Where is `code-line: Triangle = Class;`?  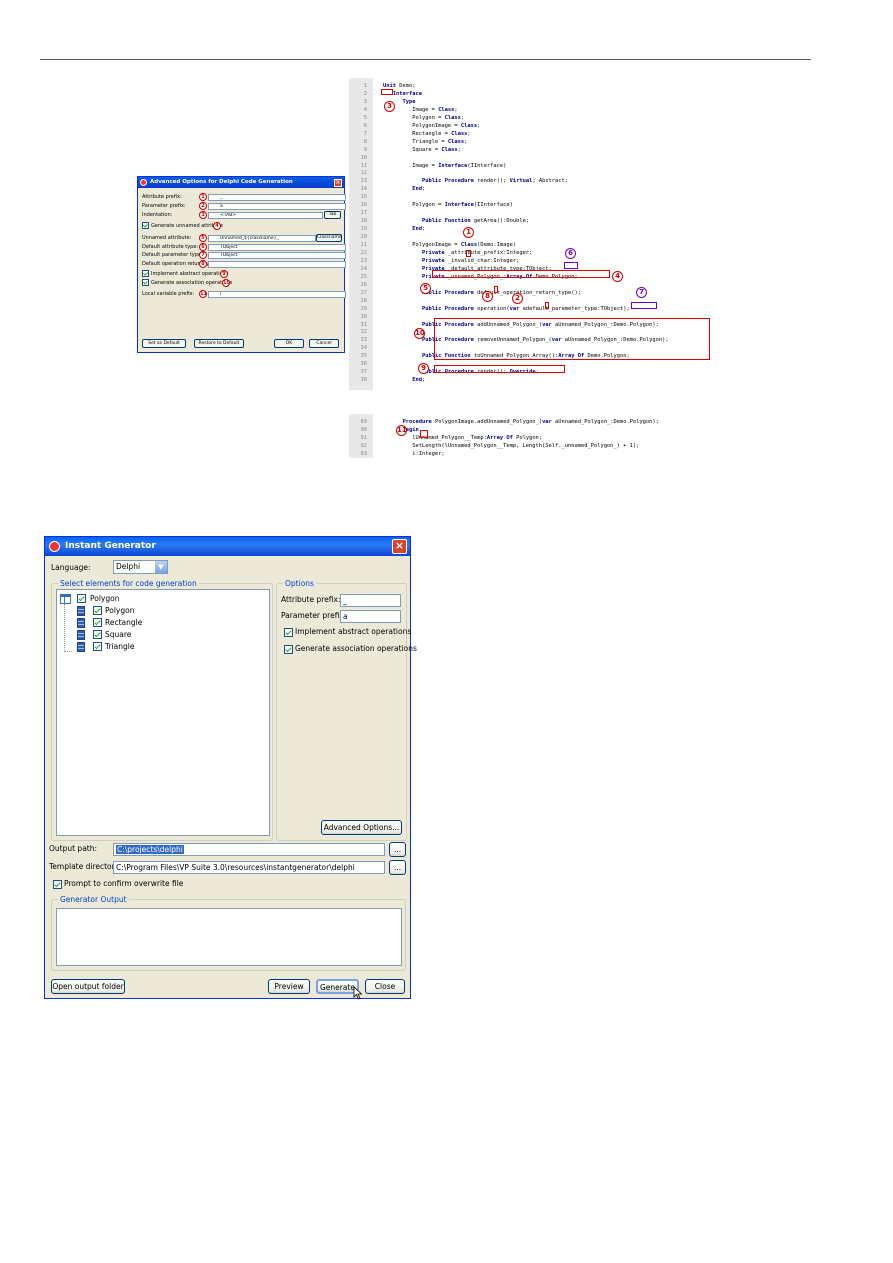
code-line: Triangle = Class; is located at coordinates (425, 141).